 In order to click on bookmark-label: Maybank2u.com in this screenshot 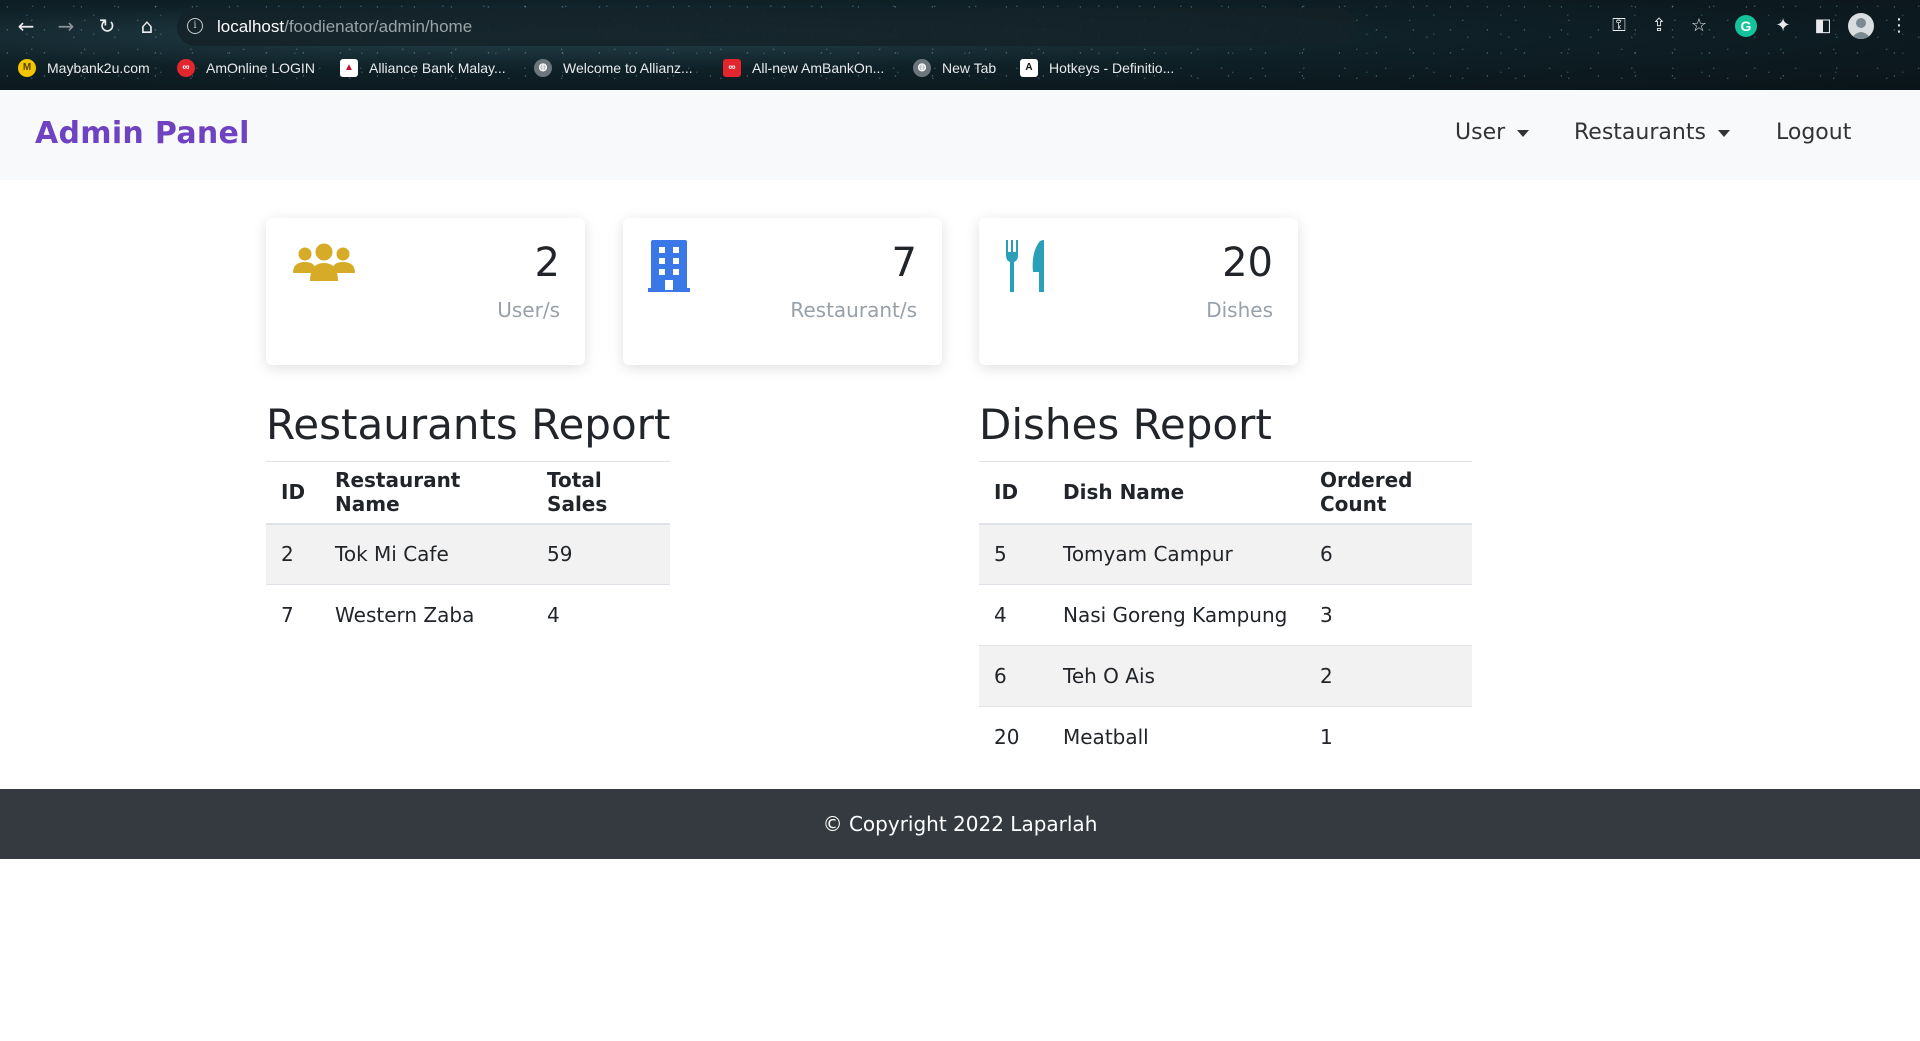, I will do `click(98, 68)`.